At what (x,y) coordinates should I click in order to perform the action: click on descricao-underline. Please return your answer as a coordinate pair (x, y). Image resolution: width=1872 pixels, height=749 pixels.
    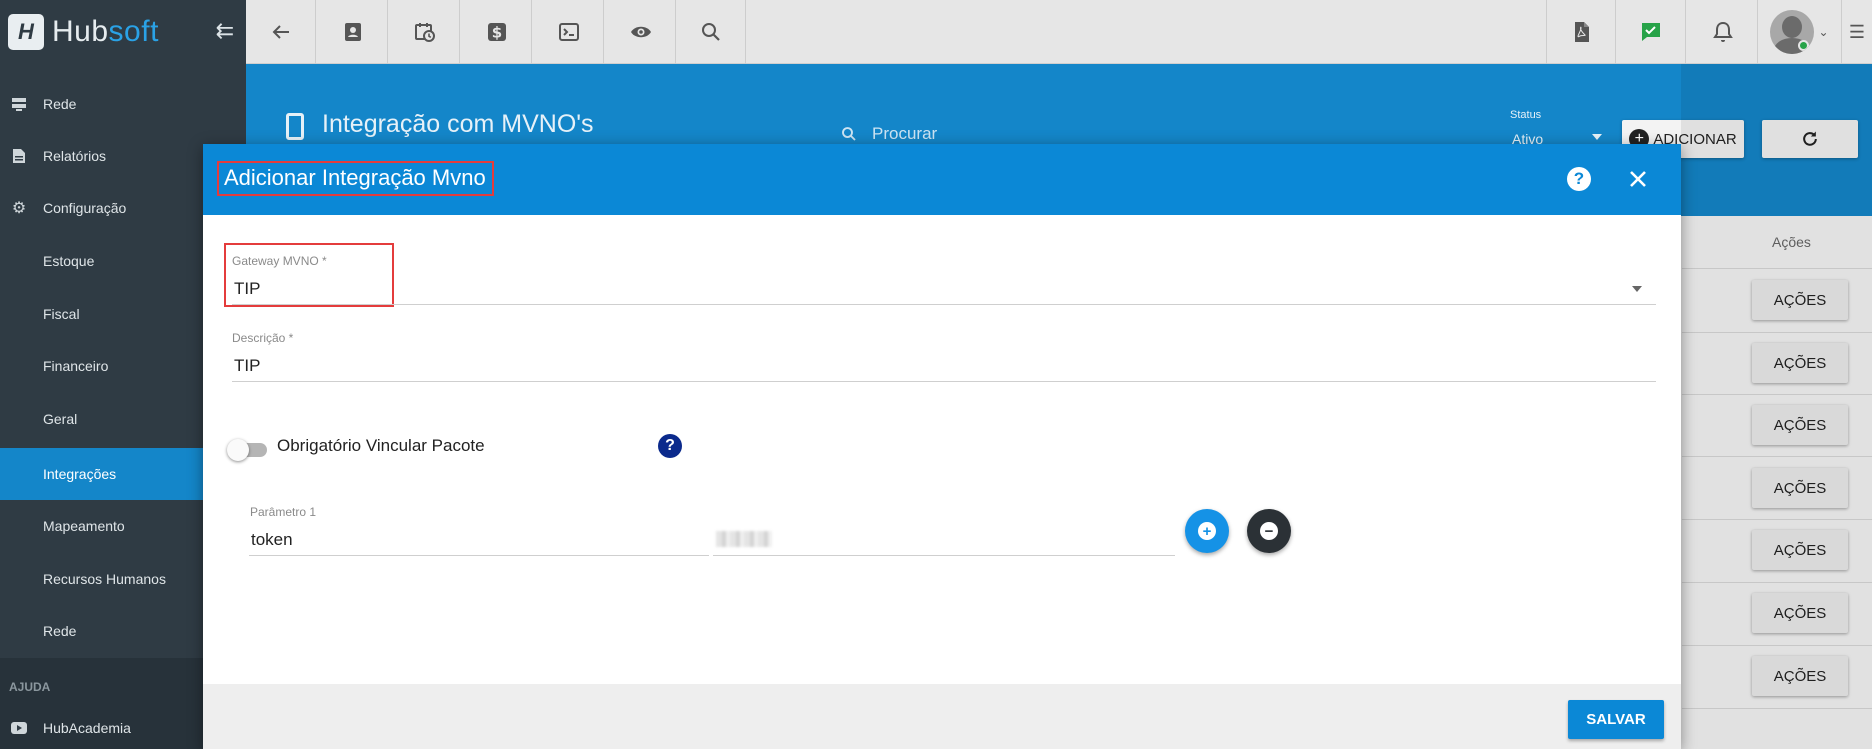
    Looking at the image, I should click on (944, 381).